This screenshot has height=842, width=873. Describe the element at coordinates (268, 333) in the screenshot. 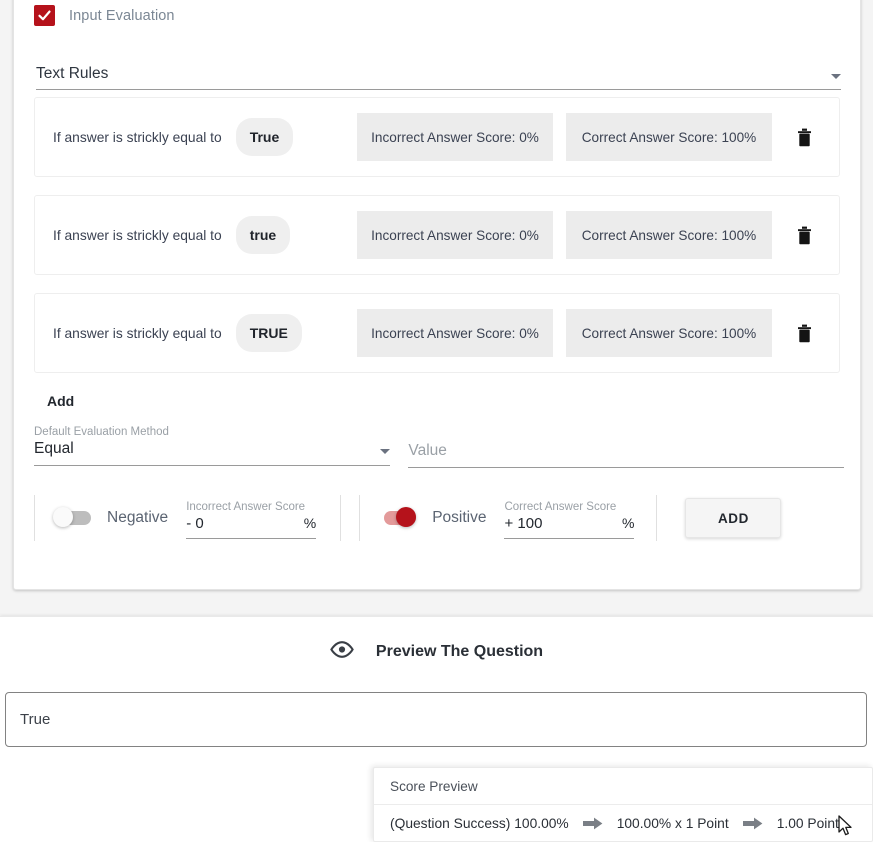

I see `rule-value-chip: TRUE` at that location.